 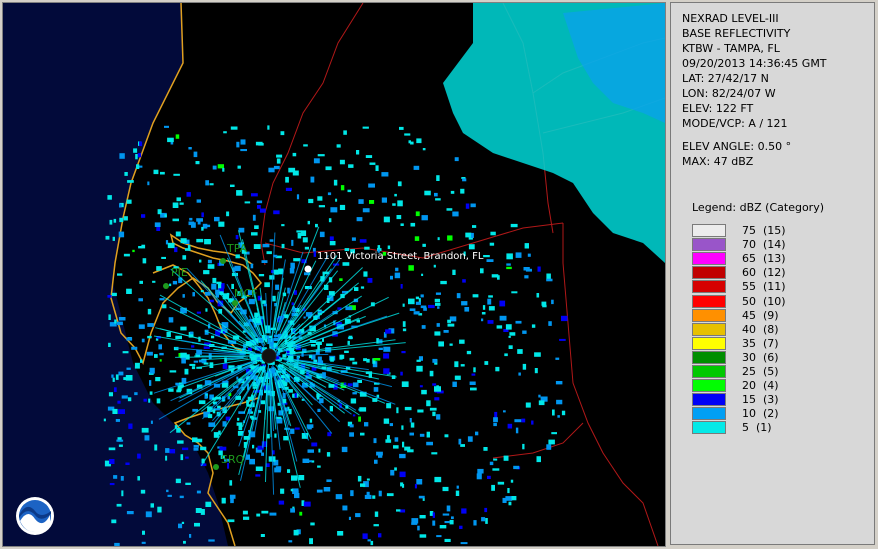 I want to click on info-elev: ELEV: 122 FT, so click(x=718, y=108).